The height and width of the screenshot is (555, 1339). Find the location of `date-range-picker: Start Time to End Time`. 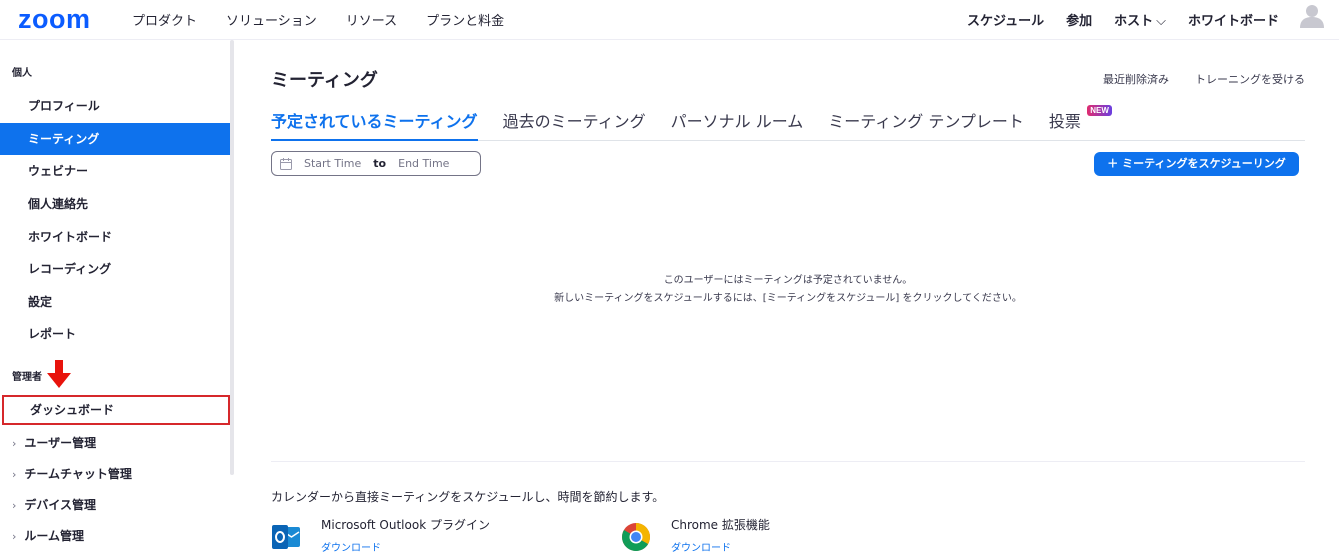

date-range-picker: Start Time to End Time is located at coordinates (376, 163).